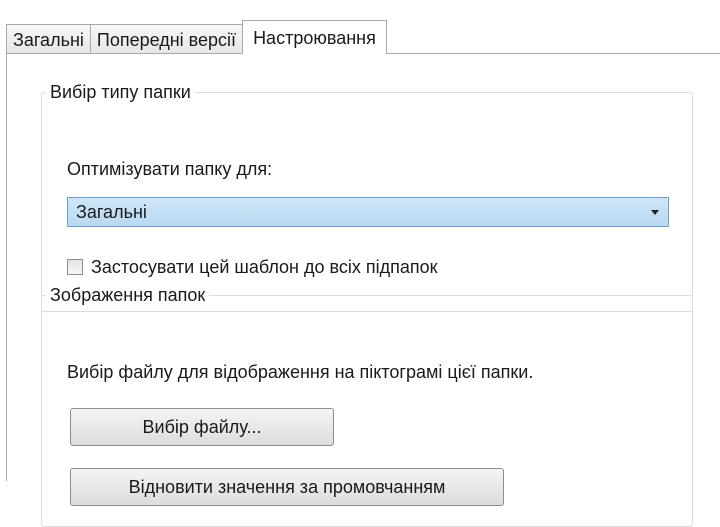  Describe the element at coordinates (128, 295) in the screenshot. I see `folder-pictures-group-title: Зображення папок` at that location.